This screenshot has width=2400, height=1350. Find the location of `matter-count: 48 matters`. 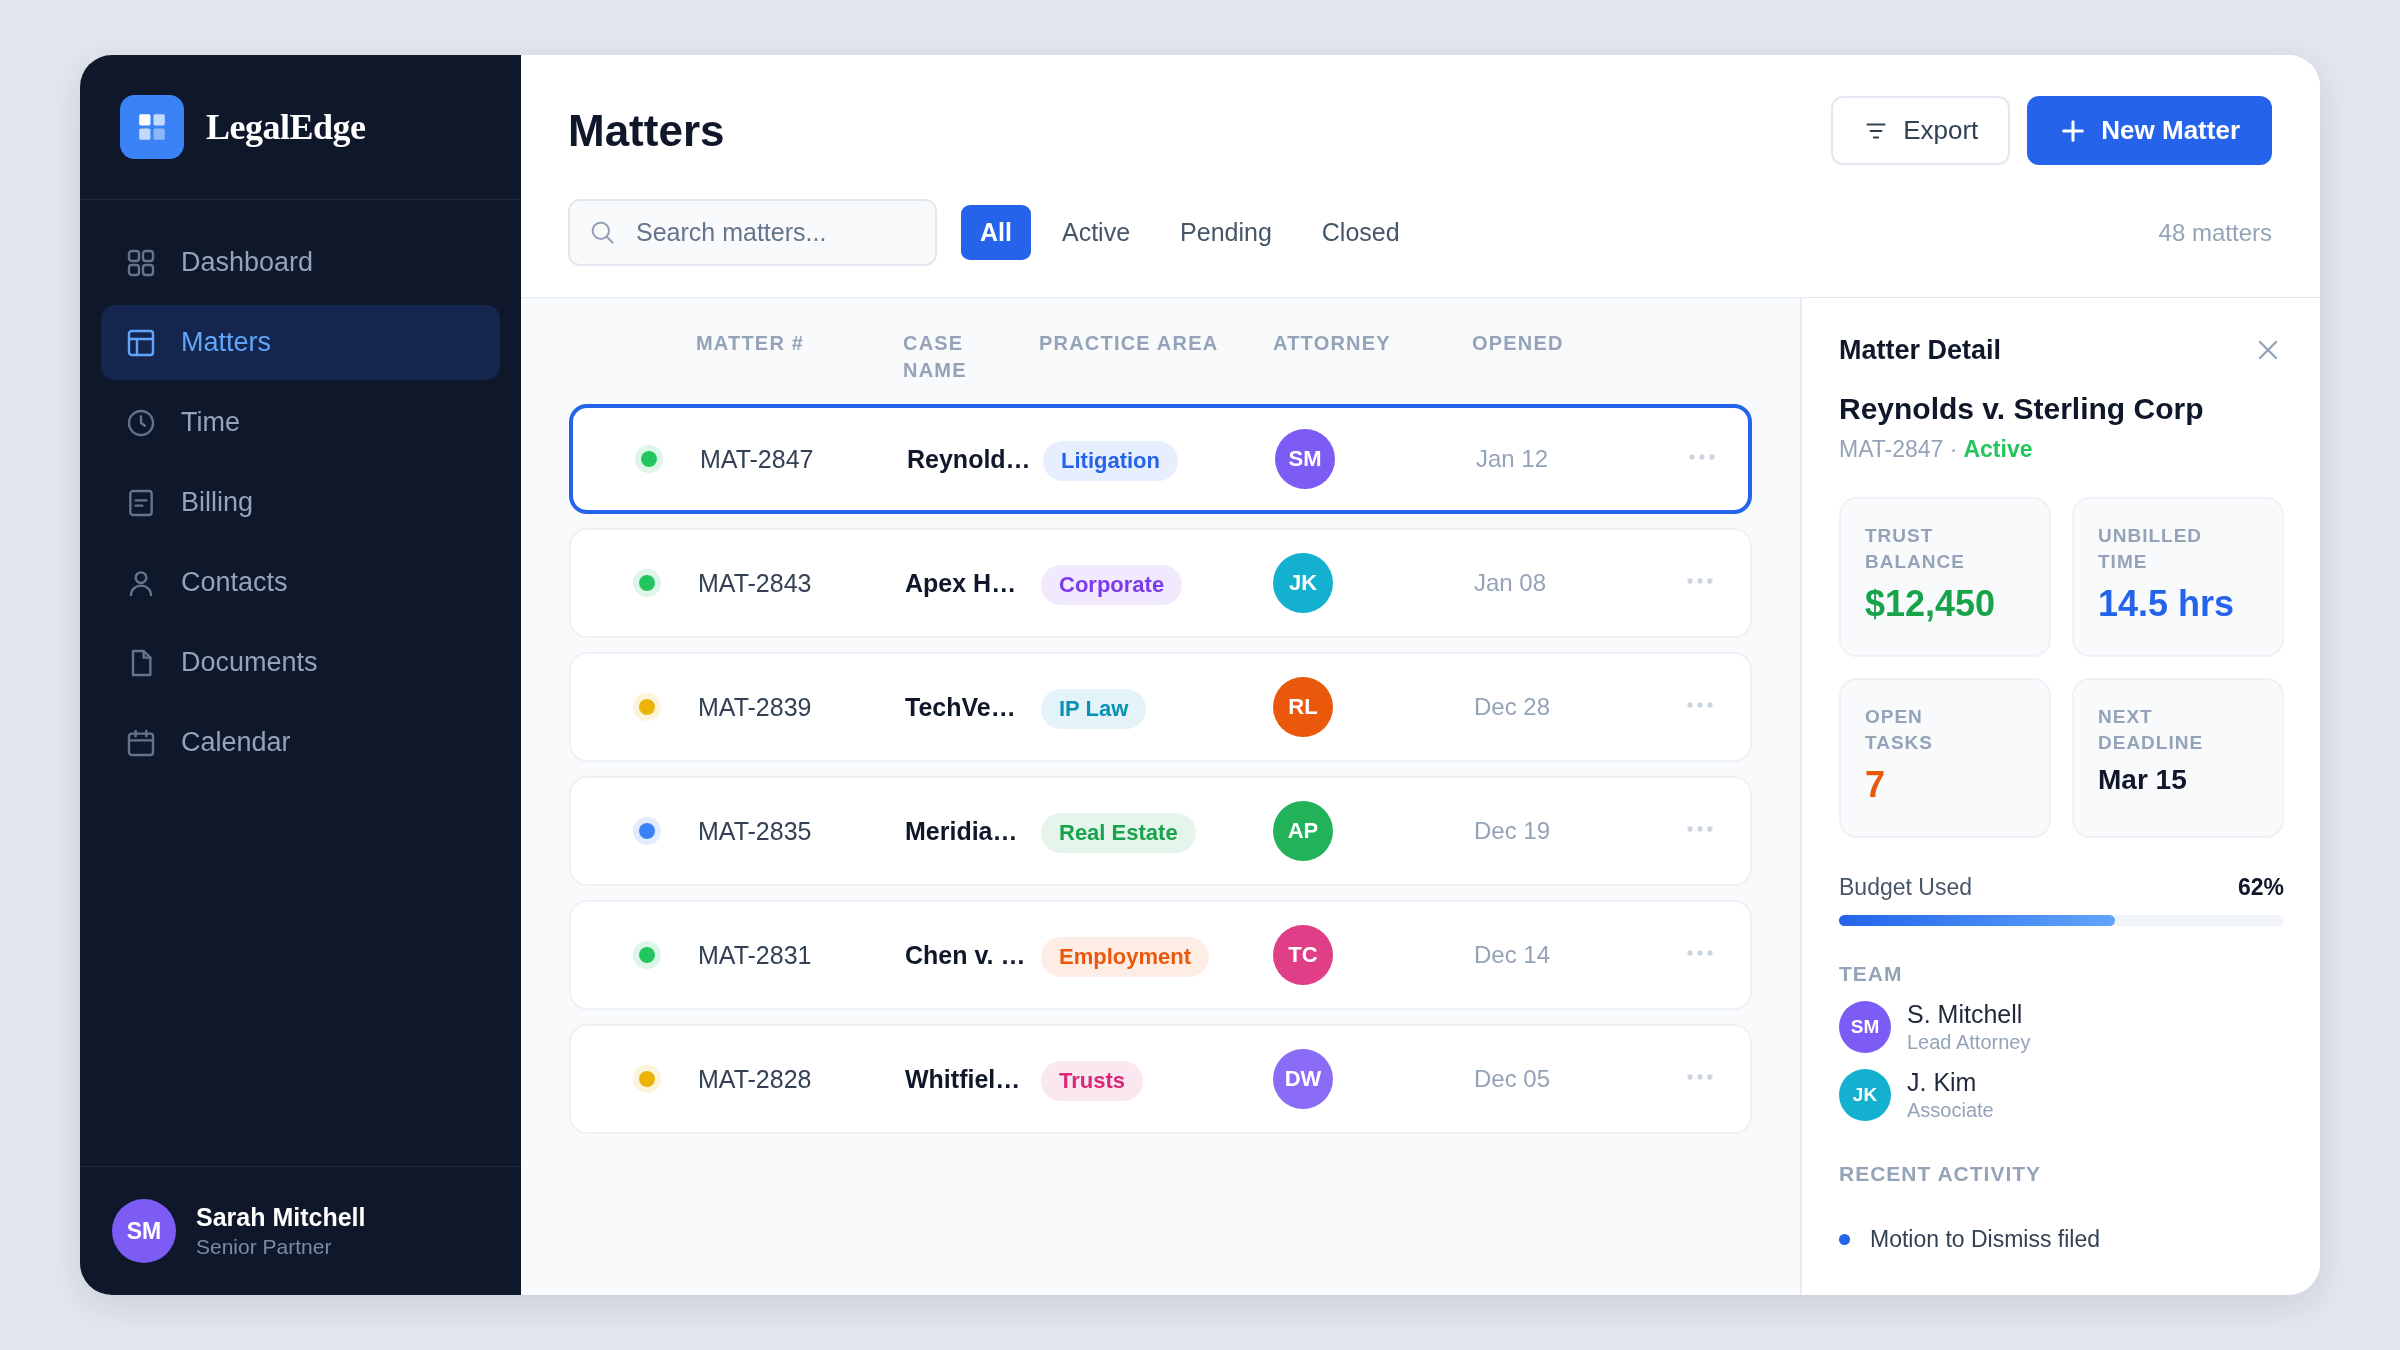

matter-count: 48 matters is located at coordinates (2215, 232).